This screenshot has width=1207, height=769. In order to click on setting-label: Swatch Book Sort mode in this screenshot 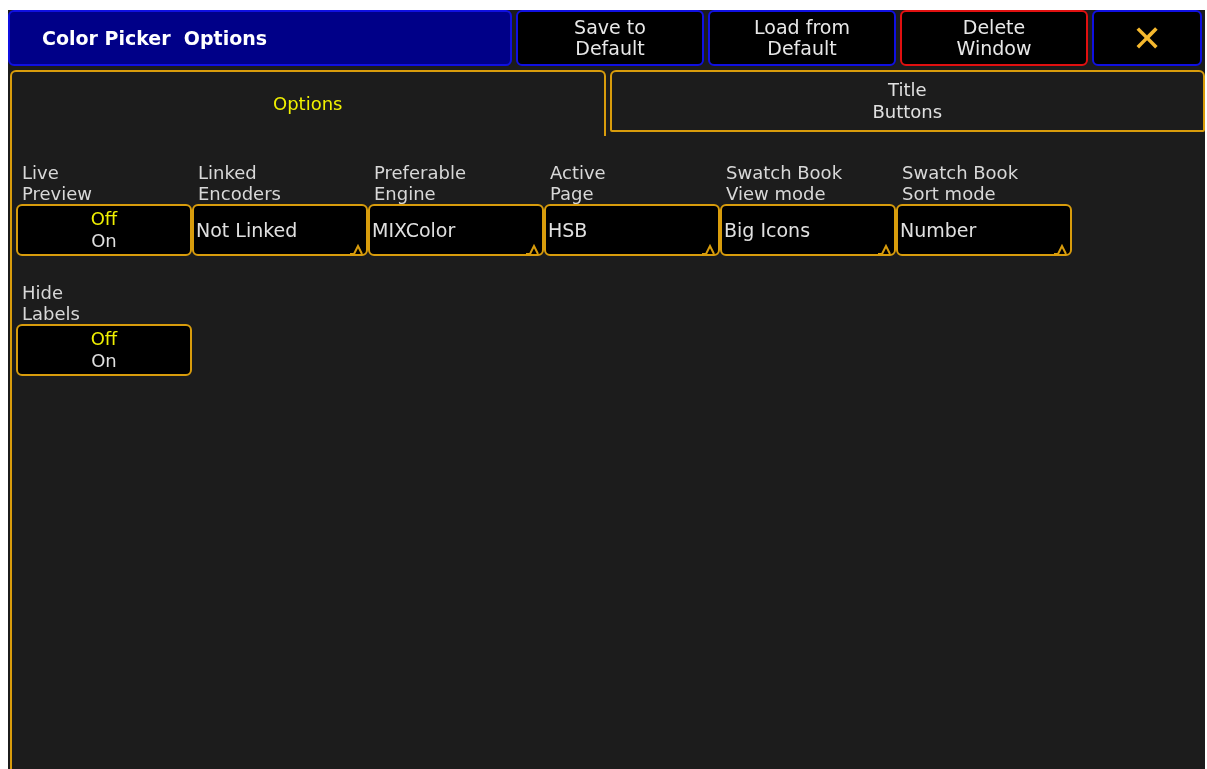, I will do `click(960, 183)`.